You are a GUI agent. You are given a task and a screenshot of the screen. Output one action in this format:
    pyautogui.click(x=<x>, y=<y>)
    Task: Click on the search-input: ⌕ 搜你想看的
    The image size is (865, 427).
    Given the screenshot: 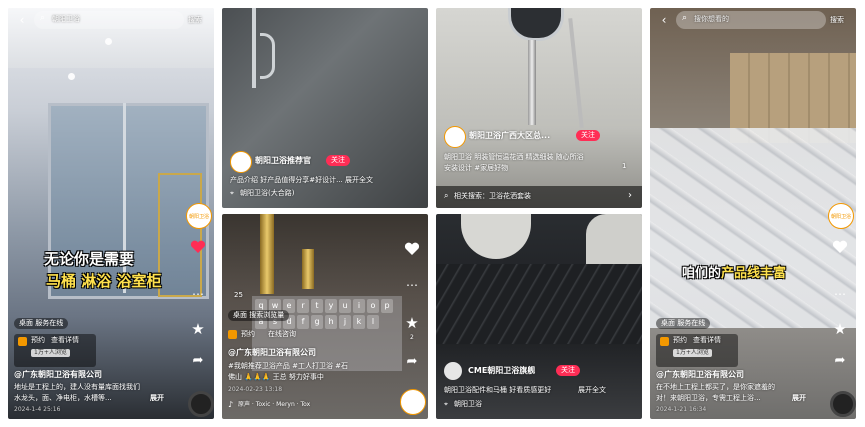 What is the action you would take?
    pyautogui.click(x=751, y=20)
    